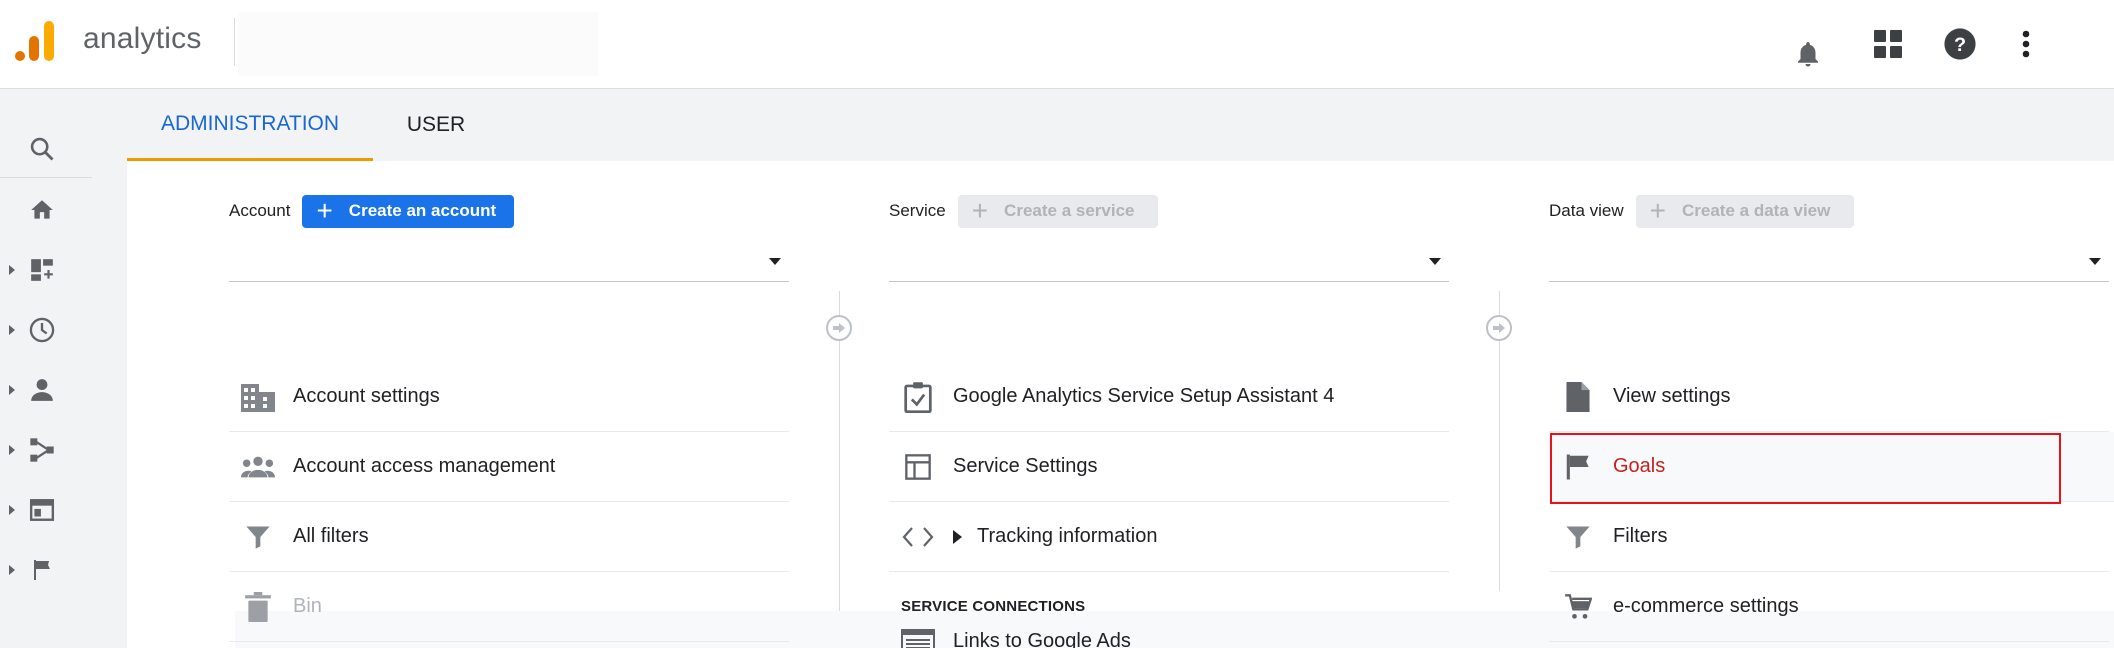 The image size is (2114, 648). What do you see at coordinates (1706, 606) in the screenshot?
I see `ecommerce-settings-label: e-commerce settings` at bounding box center [1706, 606].